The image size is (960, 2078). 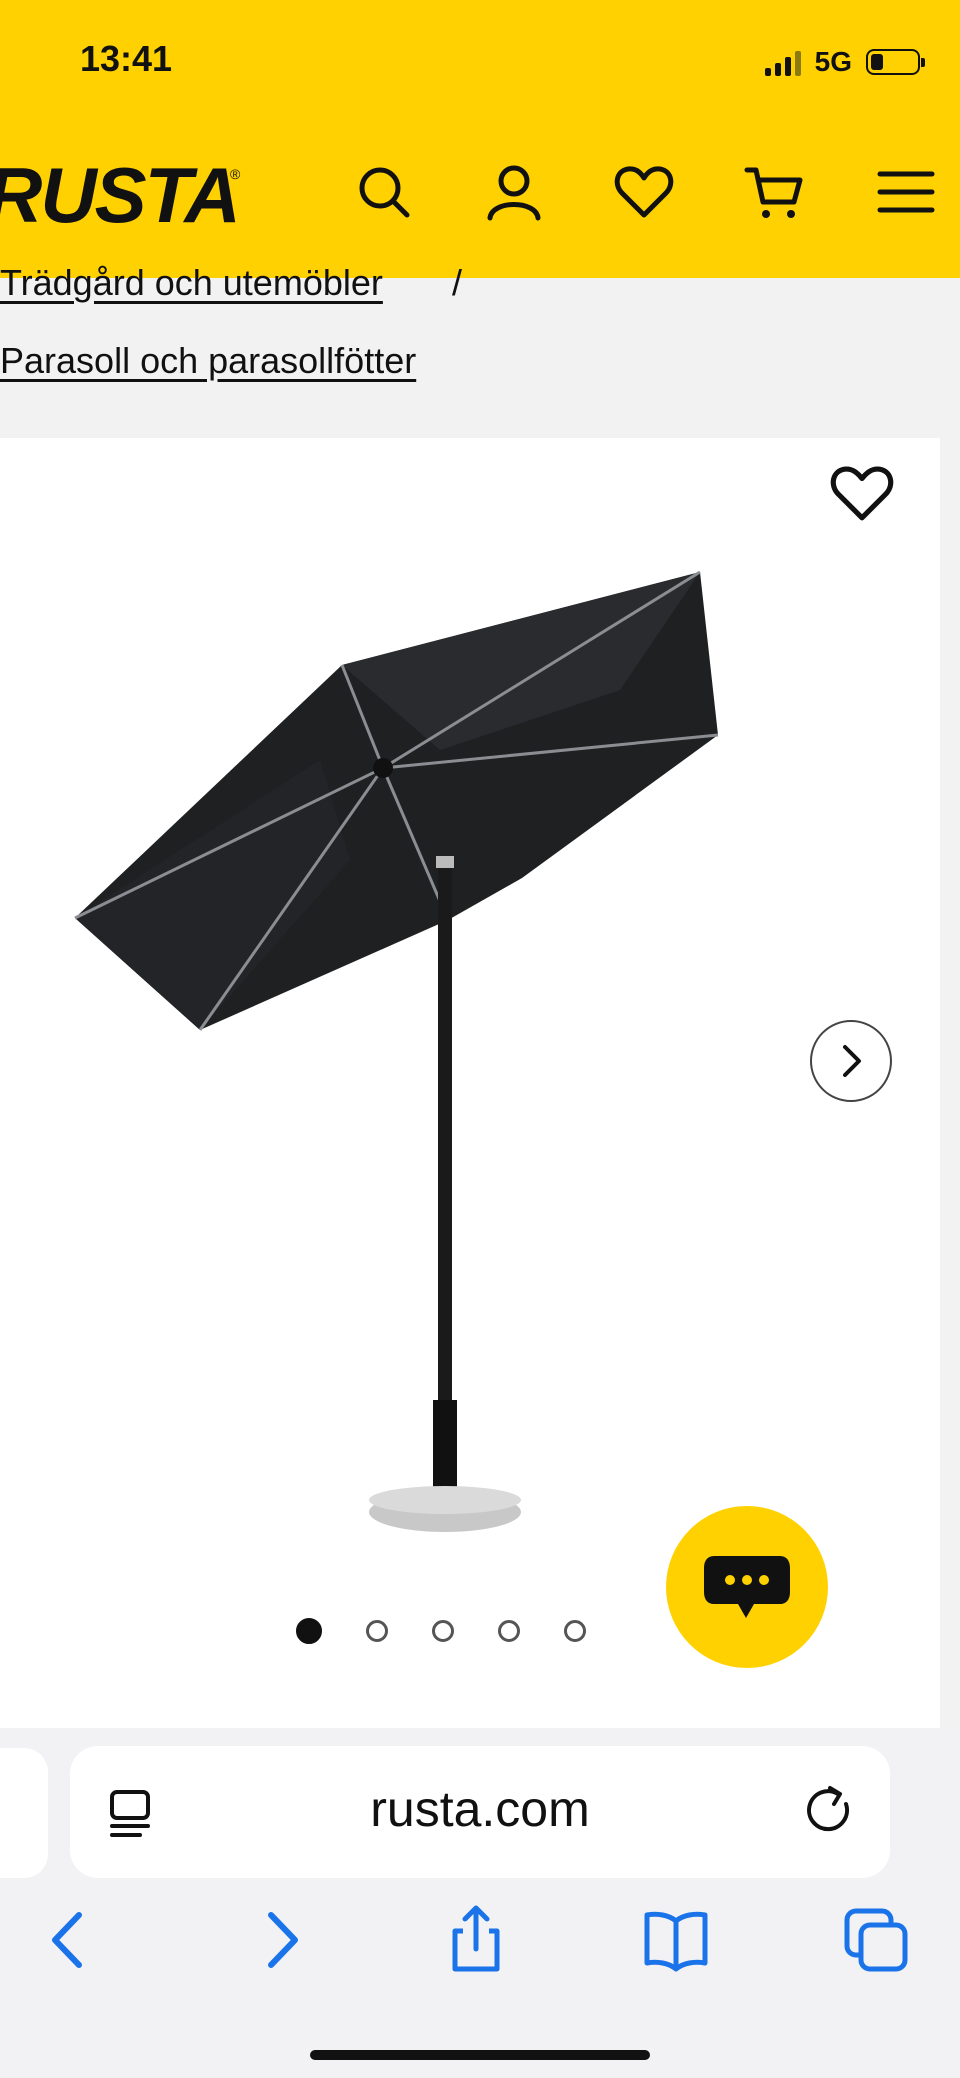 I want to click on status-indicators: 5G, so click(x=844, y=62).